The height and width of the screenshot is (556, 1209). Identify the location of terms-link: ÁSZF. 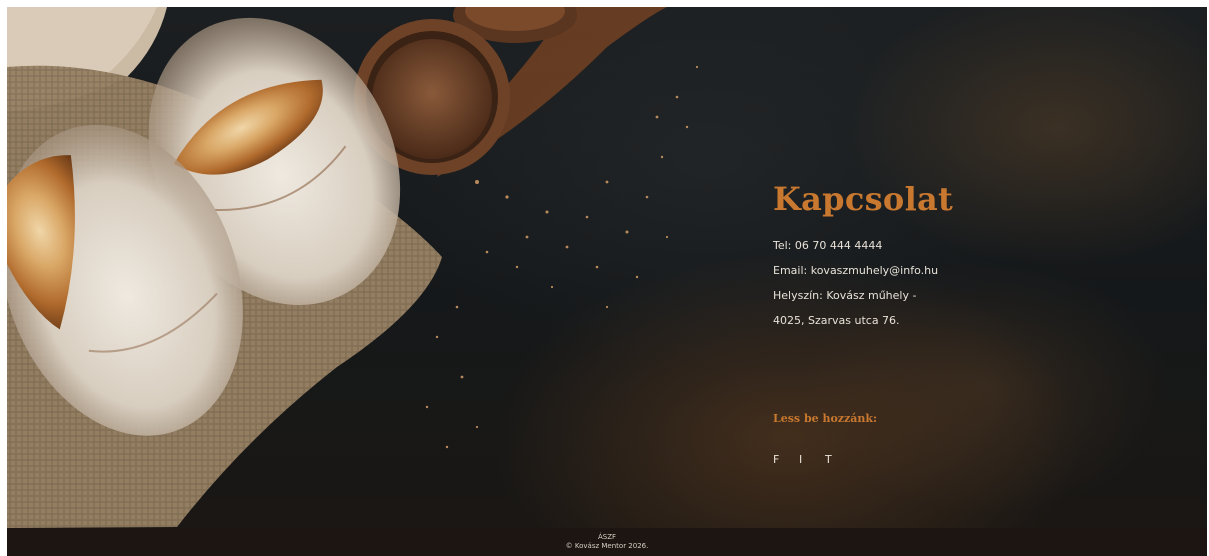
(607, 535).